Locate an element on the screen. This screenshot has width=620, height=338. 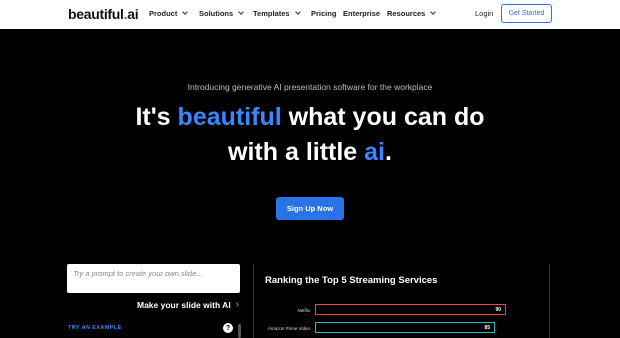
nav-item-solutions: Solutions is located at coordinates (222, 13).